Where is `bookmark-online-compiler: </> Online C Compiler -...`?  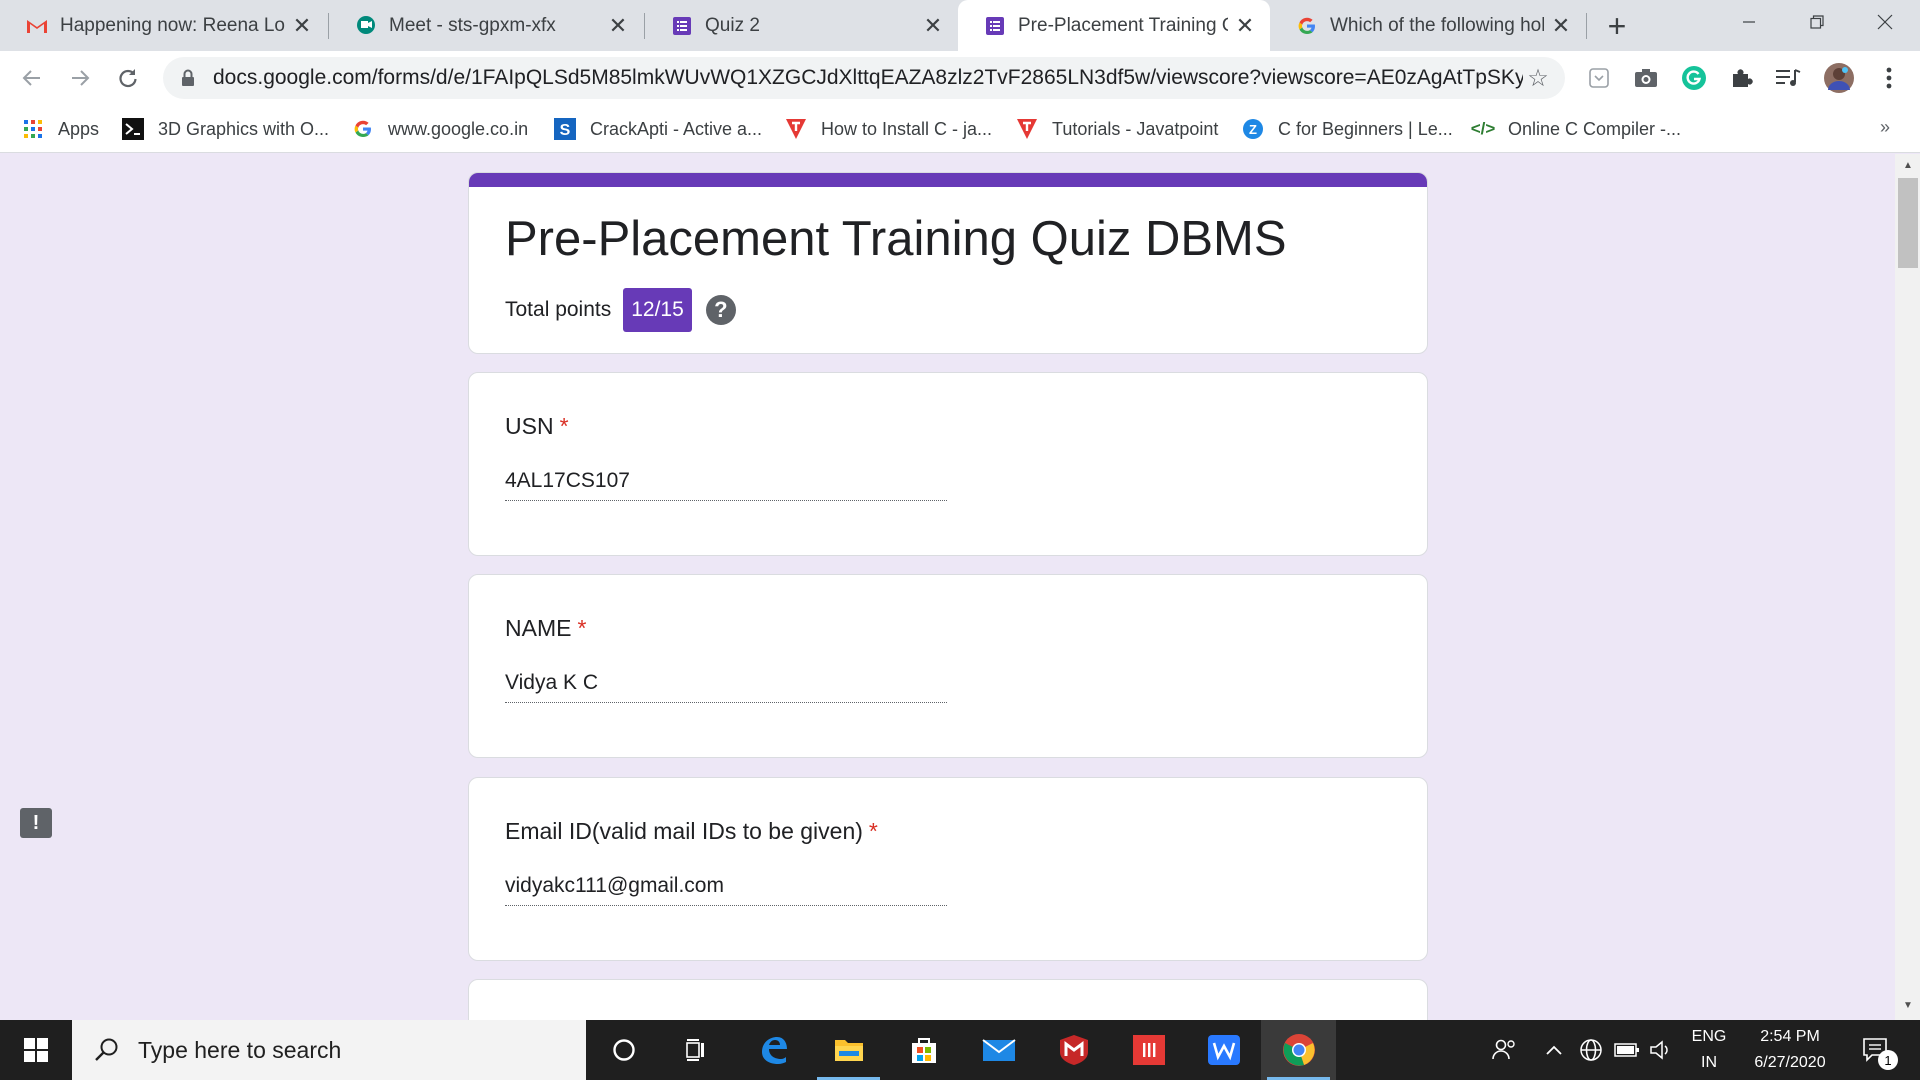
bookmark-online-compiler: </> Online C Compiler -... is located at coordinates (1576, 129).